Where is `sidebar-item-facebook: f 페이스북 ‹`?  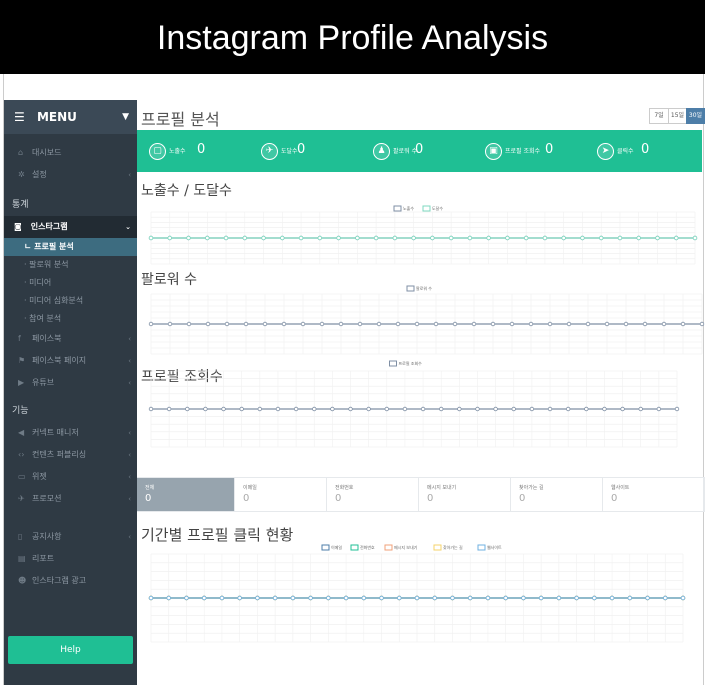
sidebar-item-facebook: f 페이스북 ‹ is located at coordinates (70, 339).